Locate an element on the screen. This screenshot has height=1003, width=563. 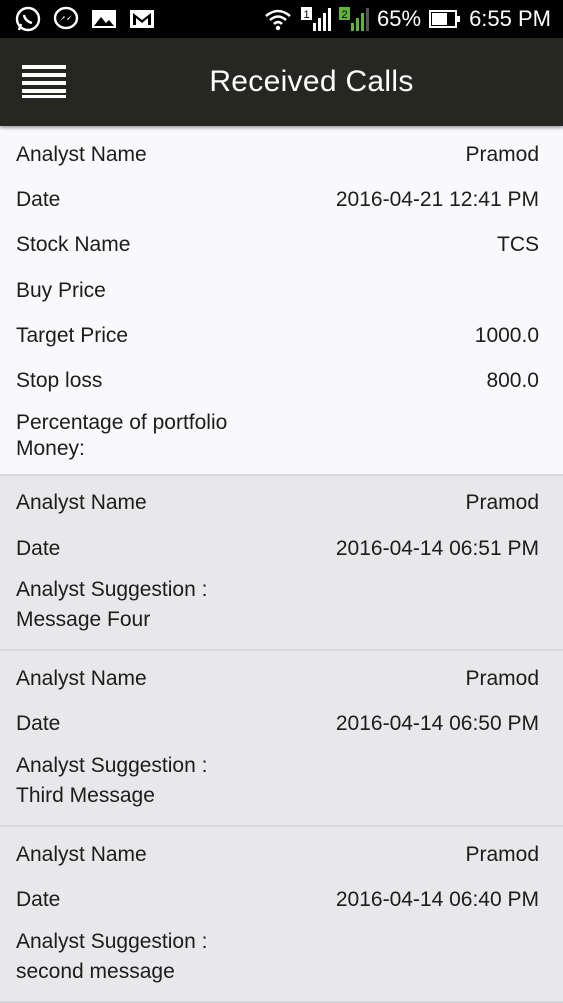
date-row: Date 2016-04-14 06:40 PM is located at coordinates (281, 899).